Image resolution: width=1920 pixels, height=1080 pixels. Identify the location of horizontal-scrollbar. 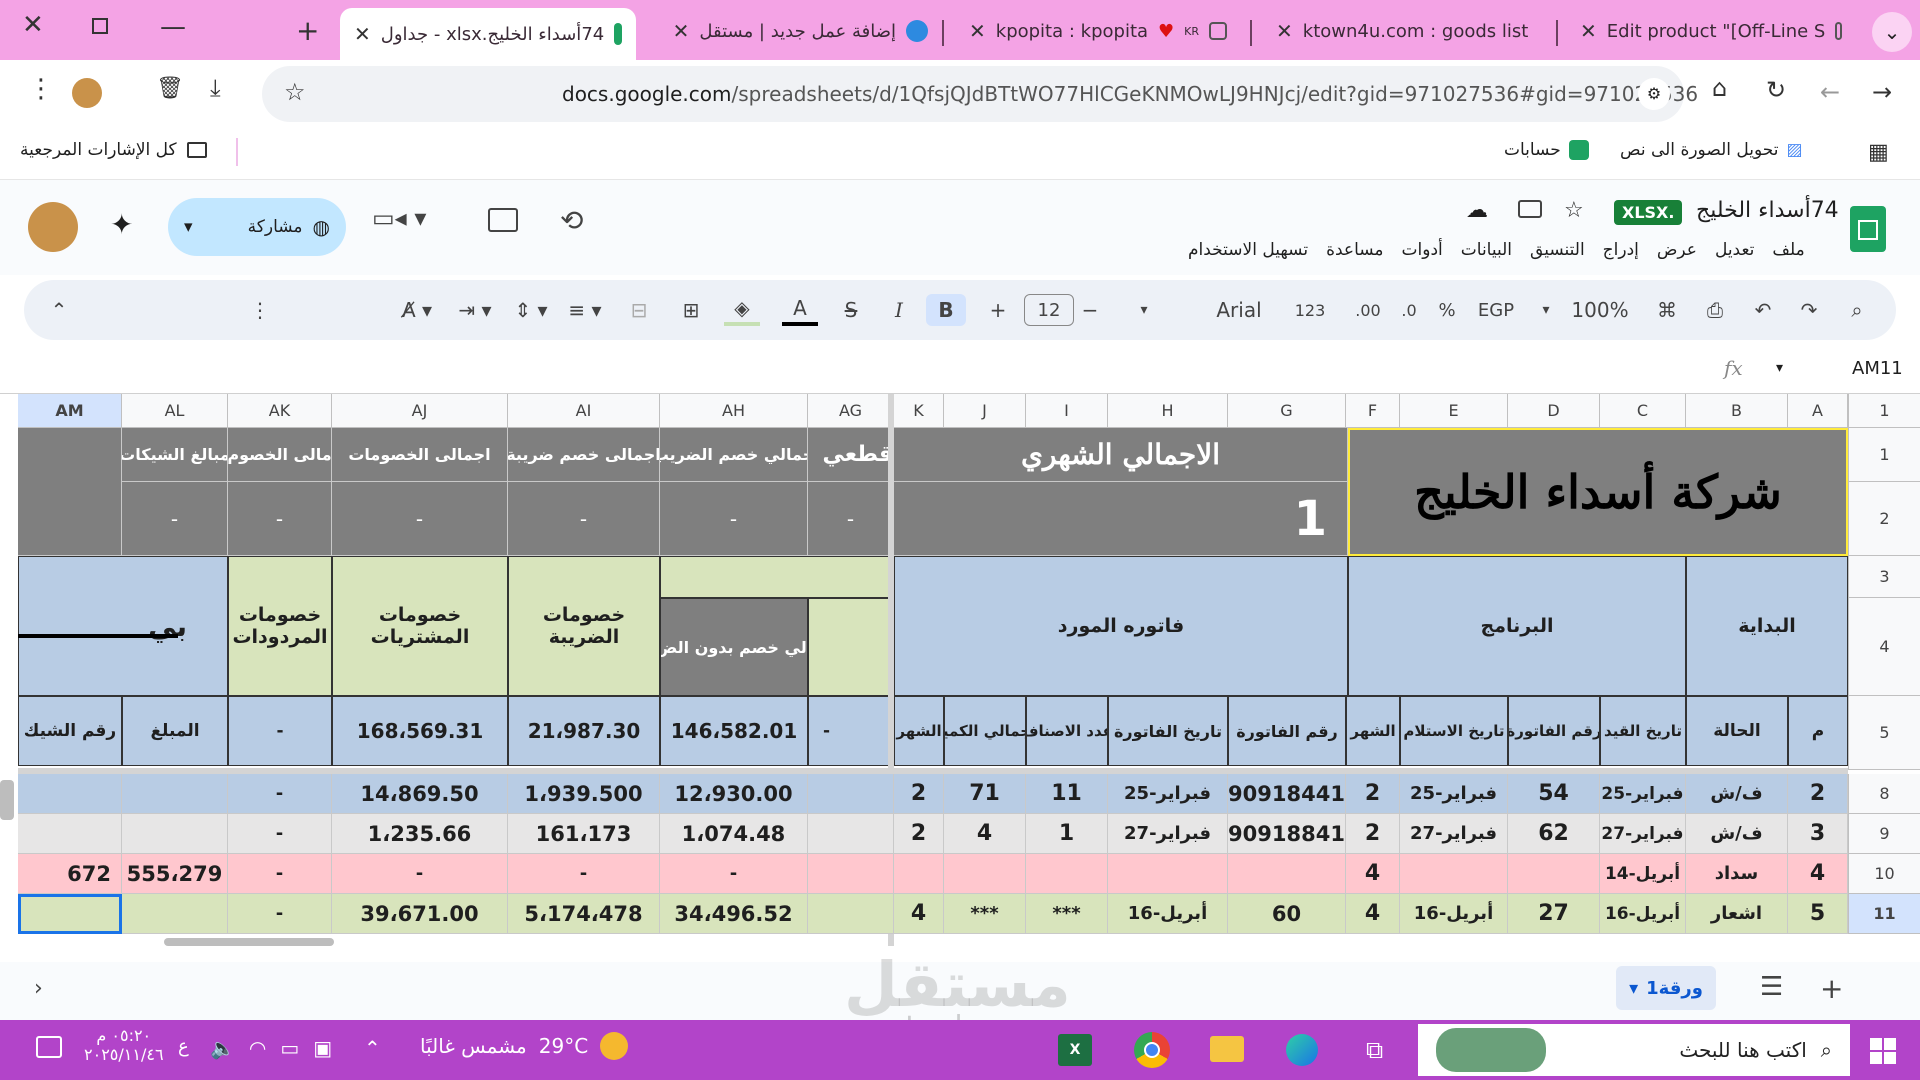
(249, 942).